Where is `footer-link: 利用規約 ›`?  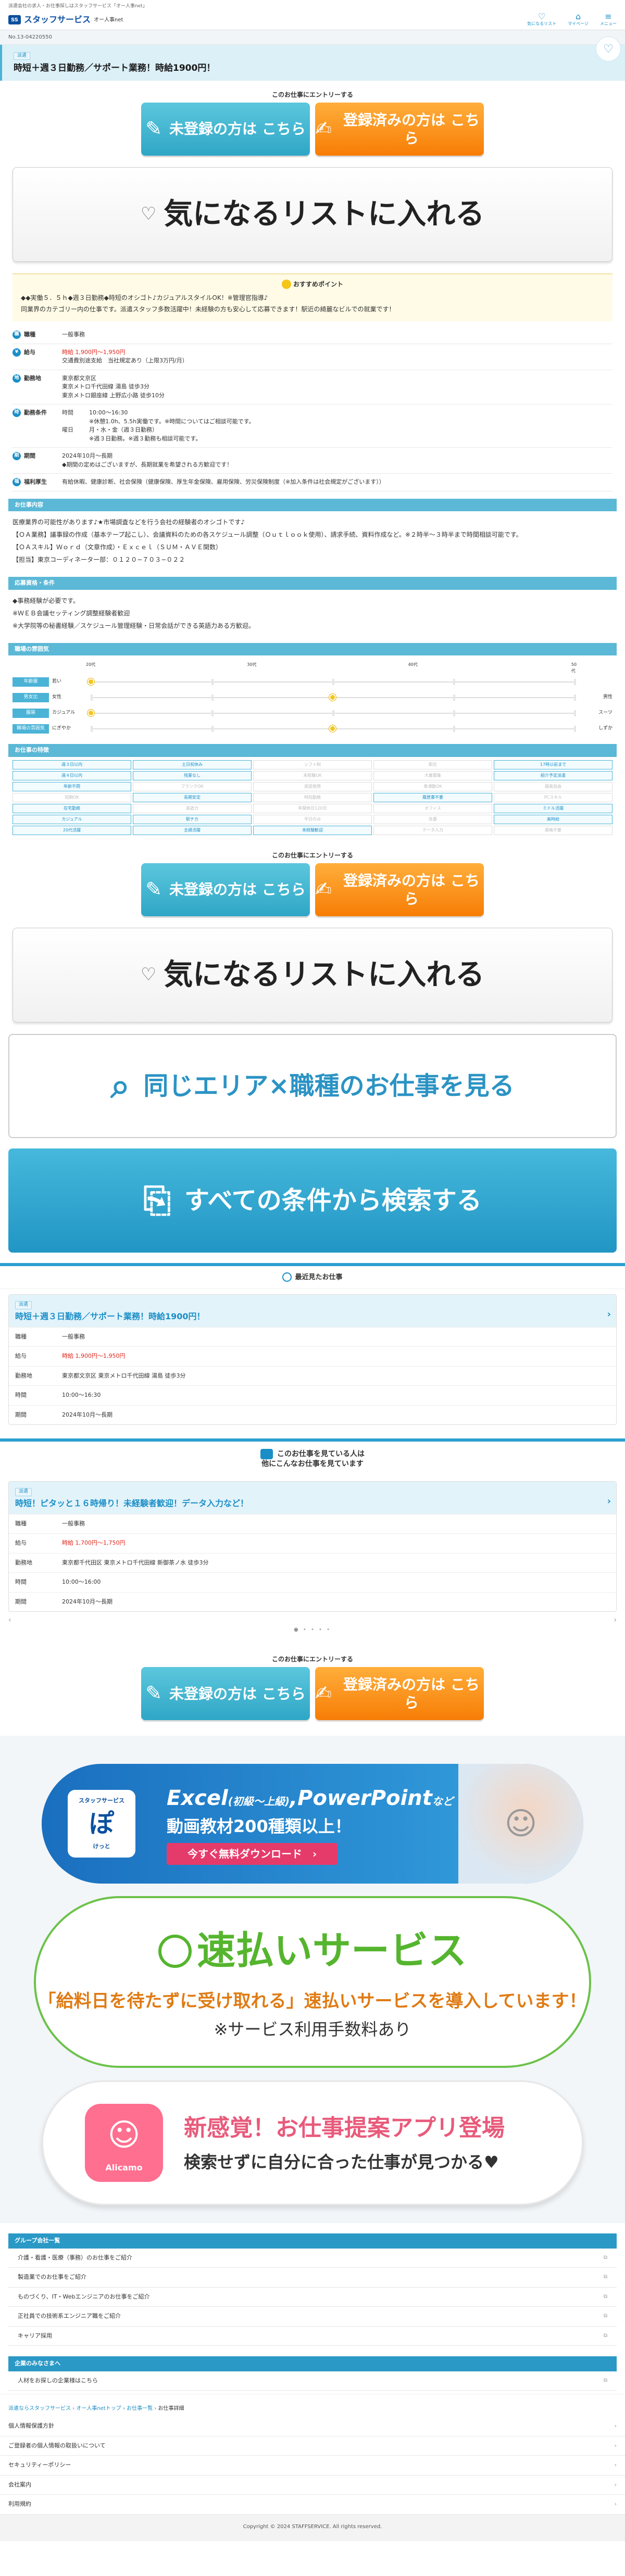 footer-link: 利用規約 › is located at coordinates (312, 2505).